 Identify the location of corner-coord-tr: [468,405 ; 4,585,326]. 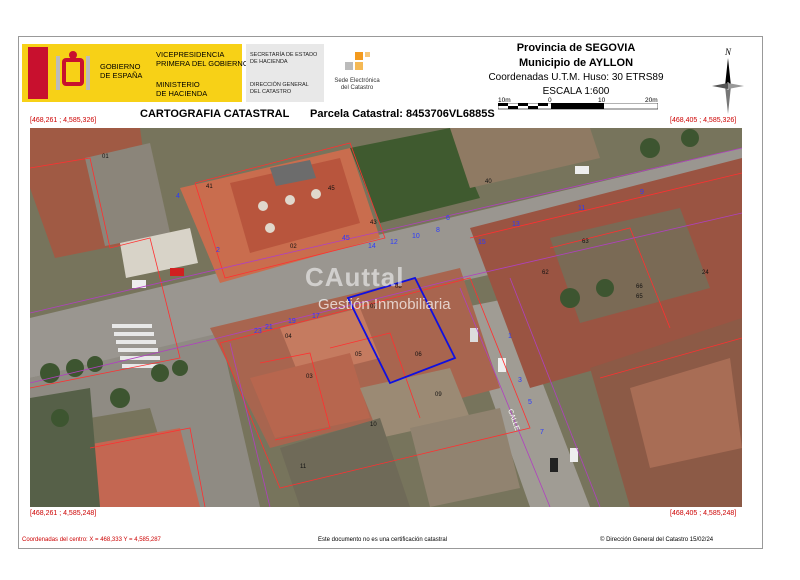
(703, 120).